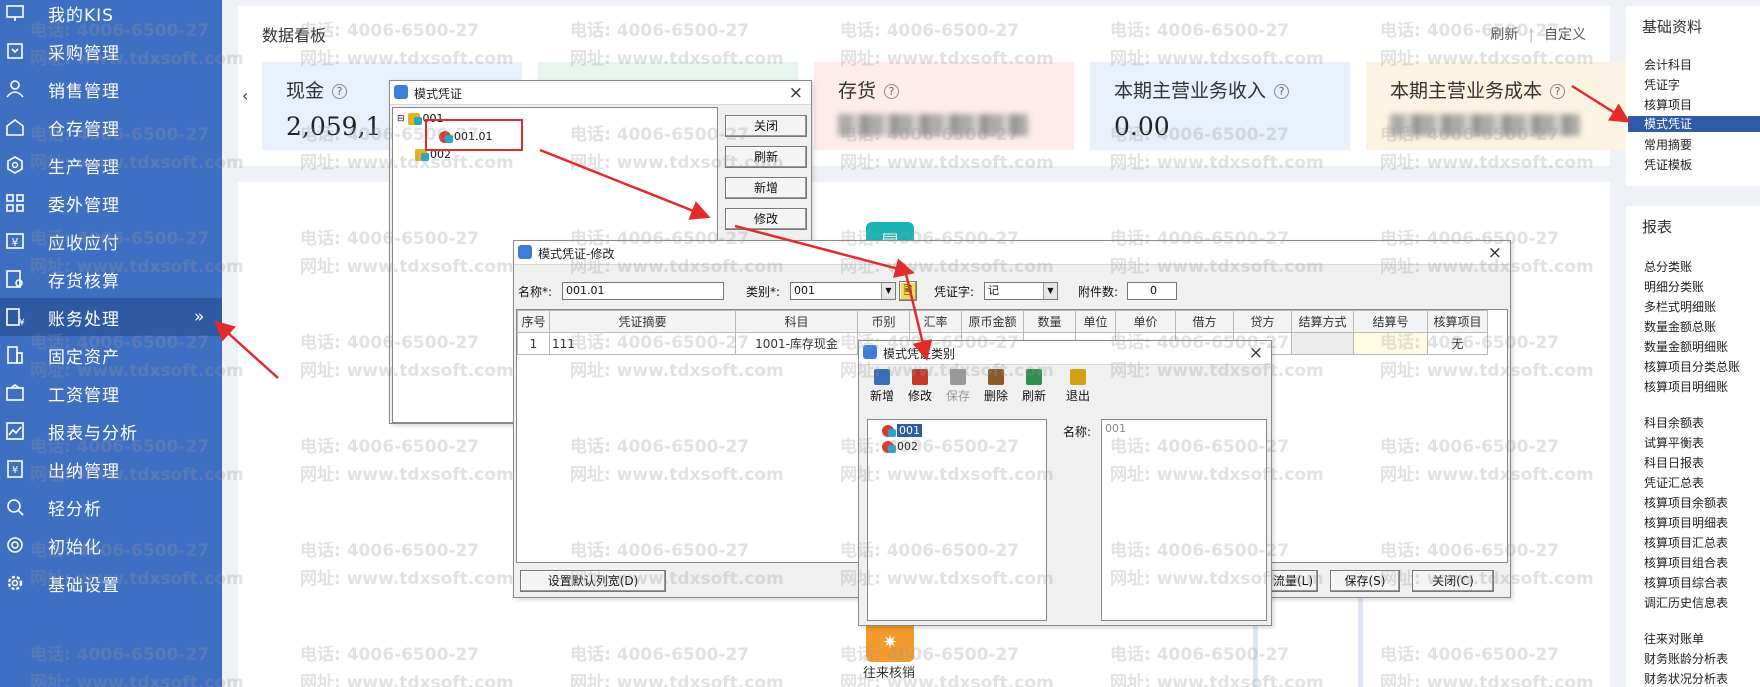 The image size is (1760, 687). I want to click on refresh-toolbar-button: 刷新, so click(1034, 386).